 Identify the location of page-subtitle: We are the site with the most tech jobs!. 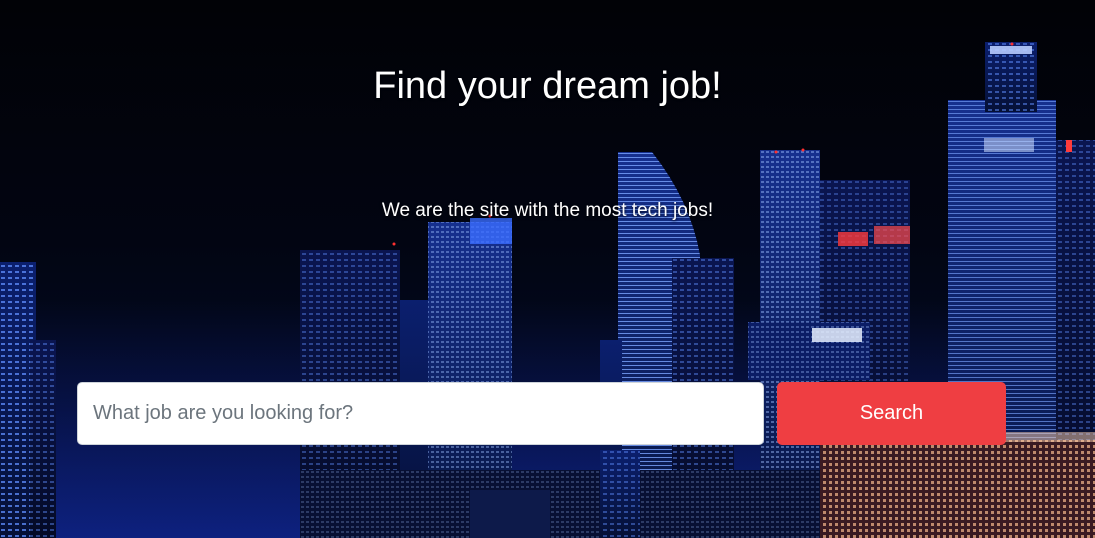
(547, 210).